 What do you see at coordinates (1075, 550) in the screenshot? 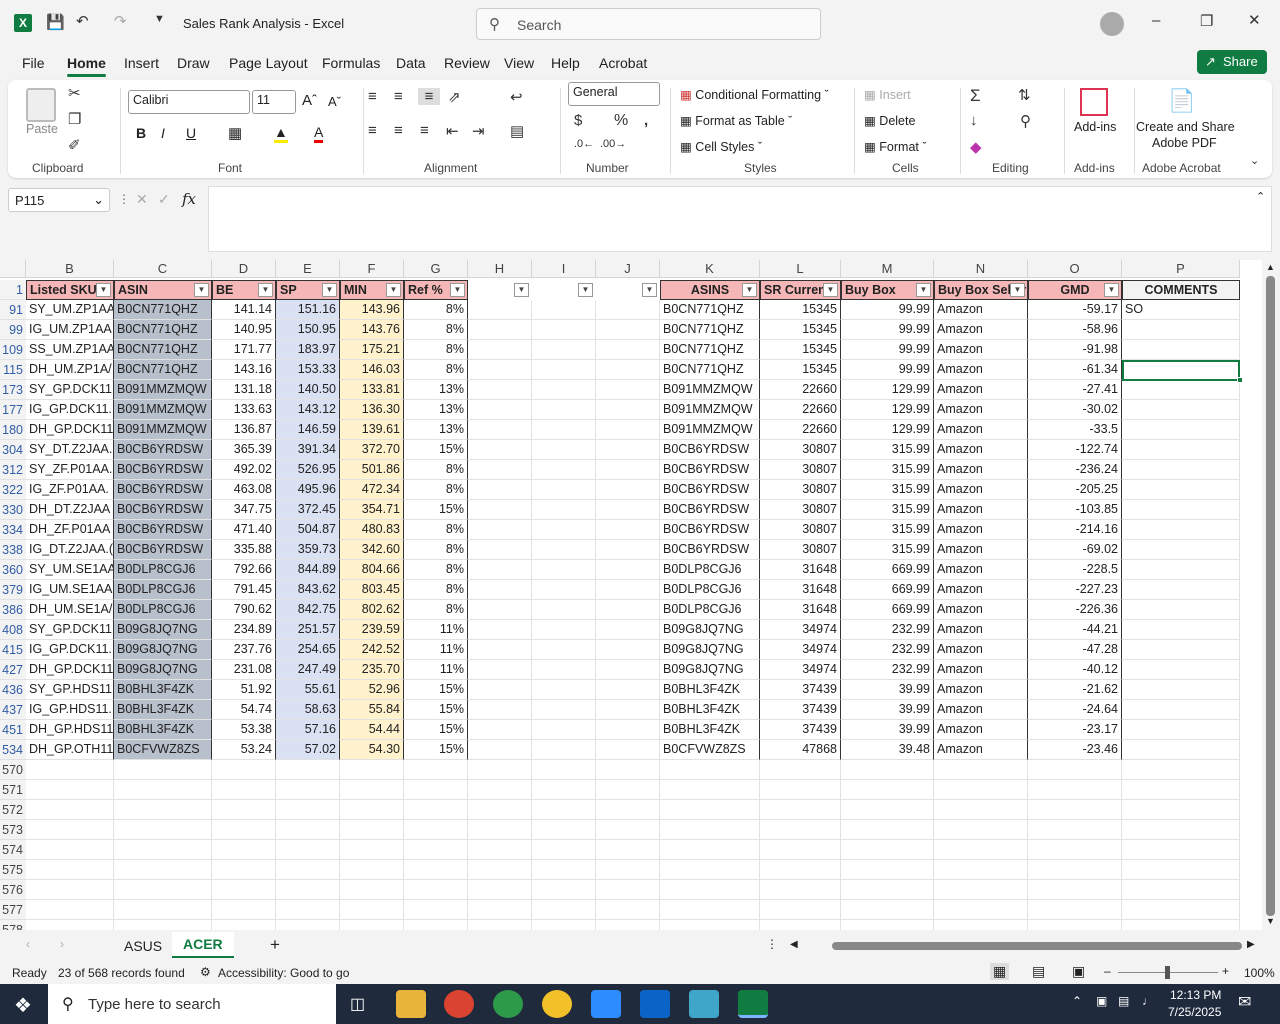
I see `table-cell: -69.02` at bounding box center [1075, 550].